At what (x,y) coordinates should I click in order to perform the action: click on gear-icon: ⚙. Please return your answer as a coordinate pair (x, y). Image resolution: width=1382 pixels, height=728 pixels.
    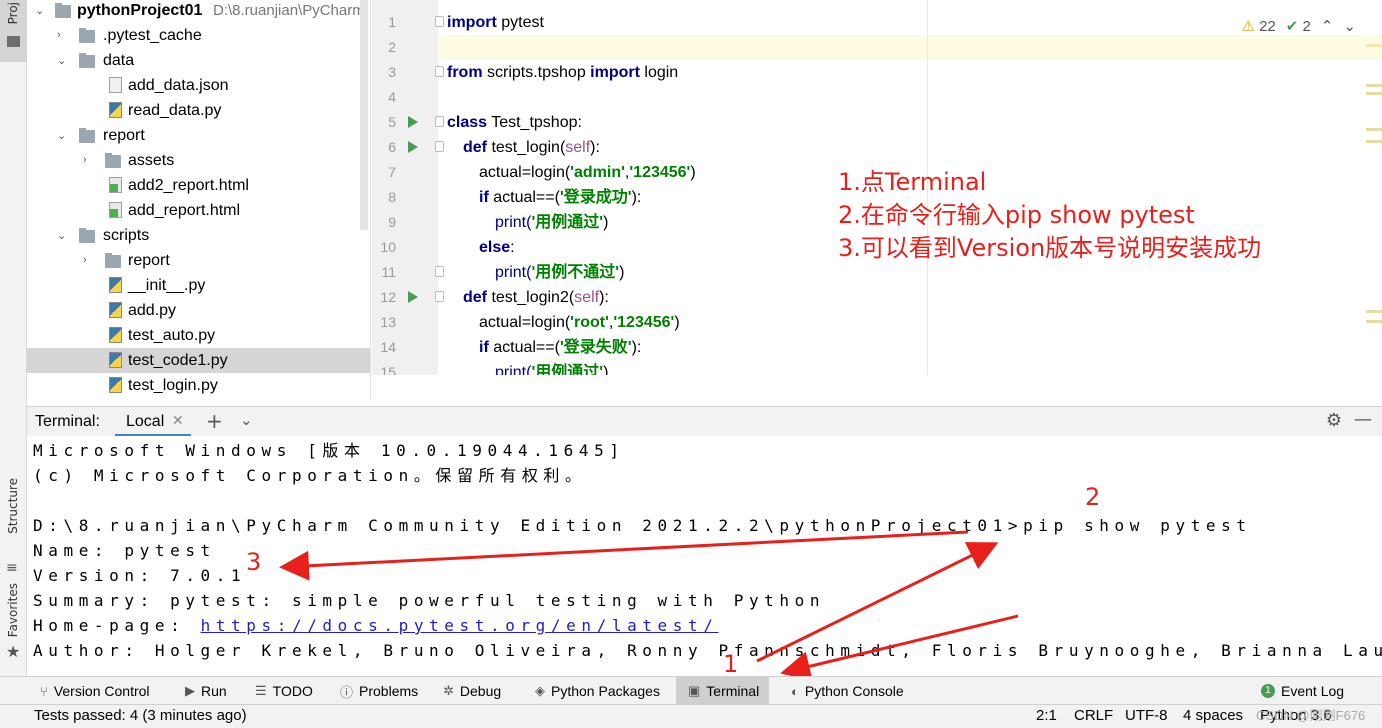
    Looking at the image, I should click on (1334, 420).